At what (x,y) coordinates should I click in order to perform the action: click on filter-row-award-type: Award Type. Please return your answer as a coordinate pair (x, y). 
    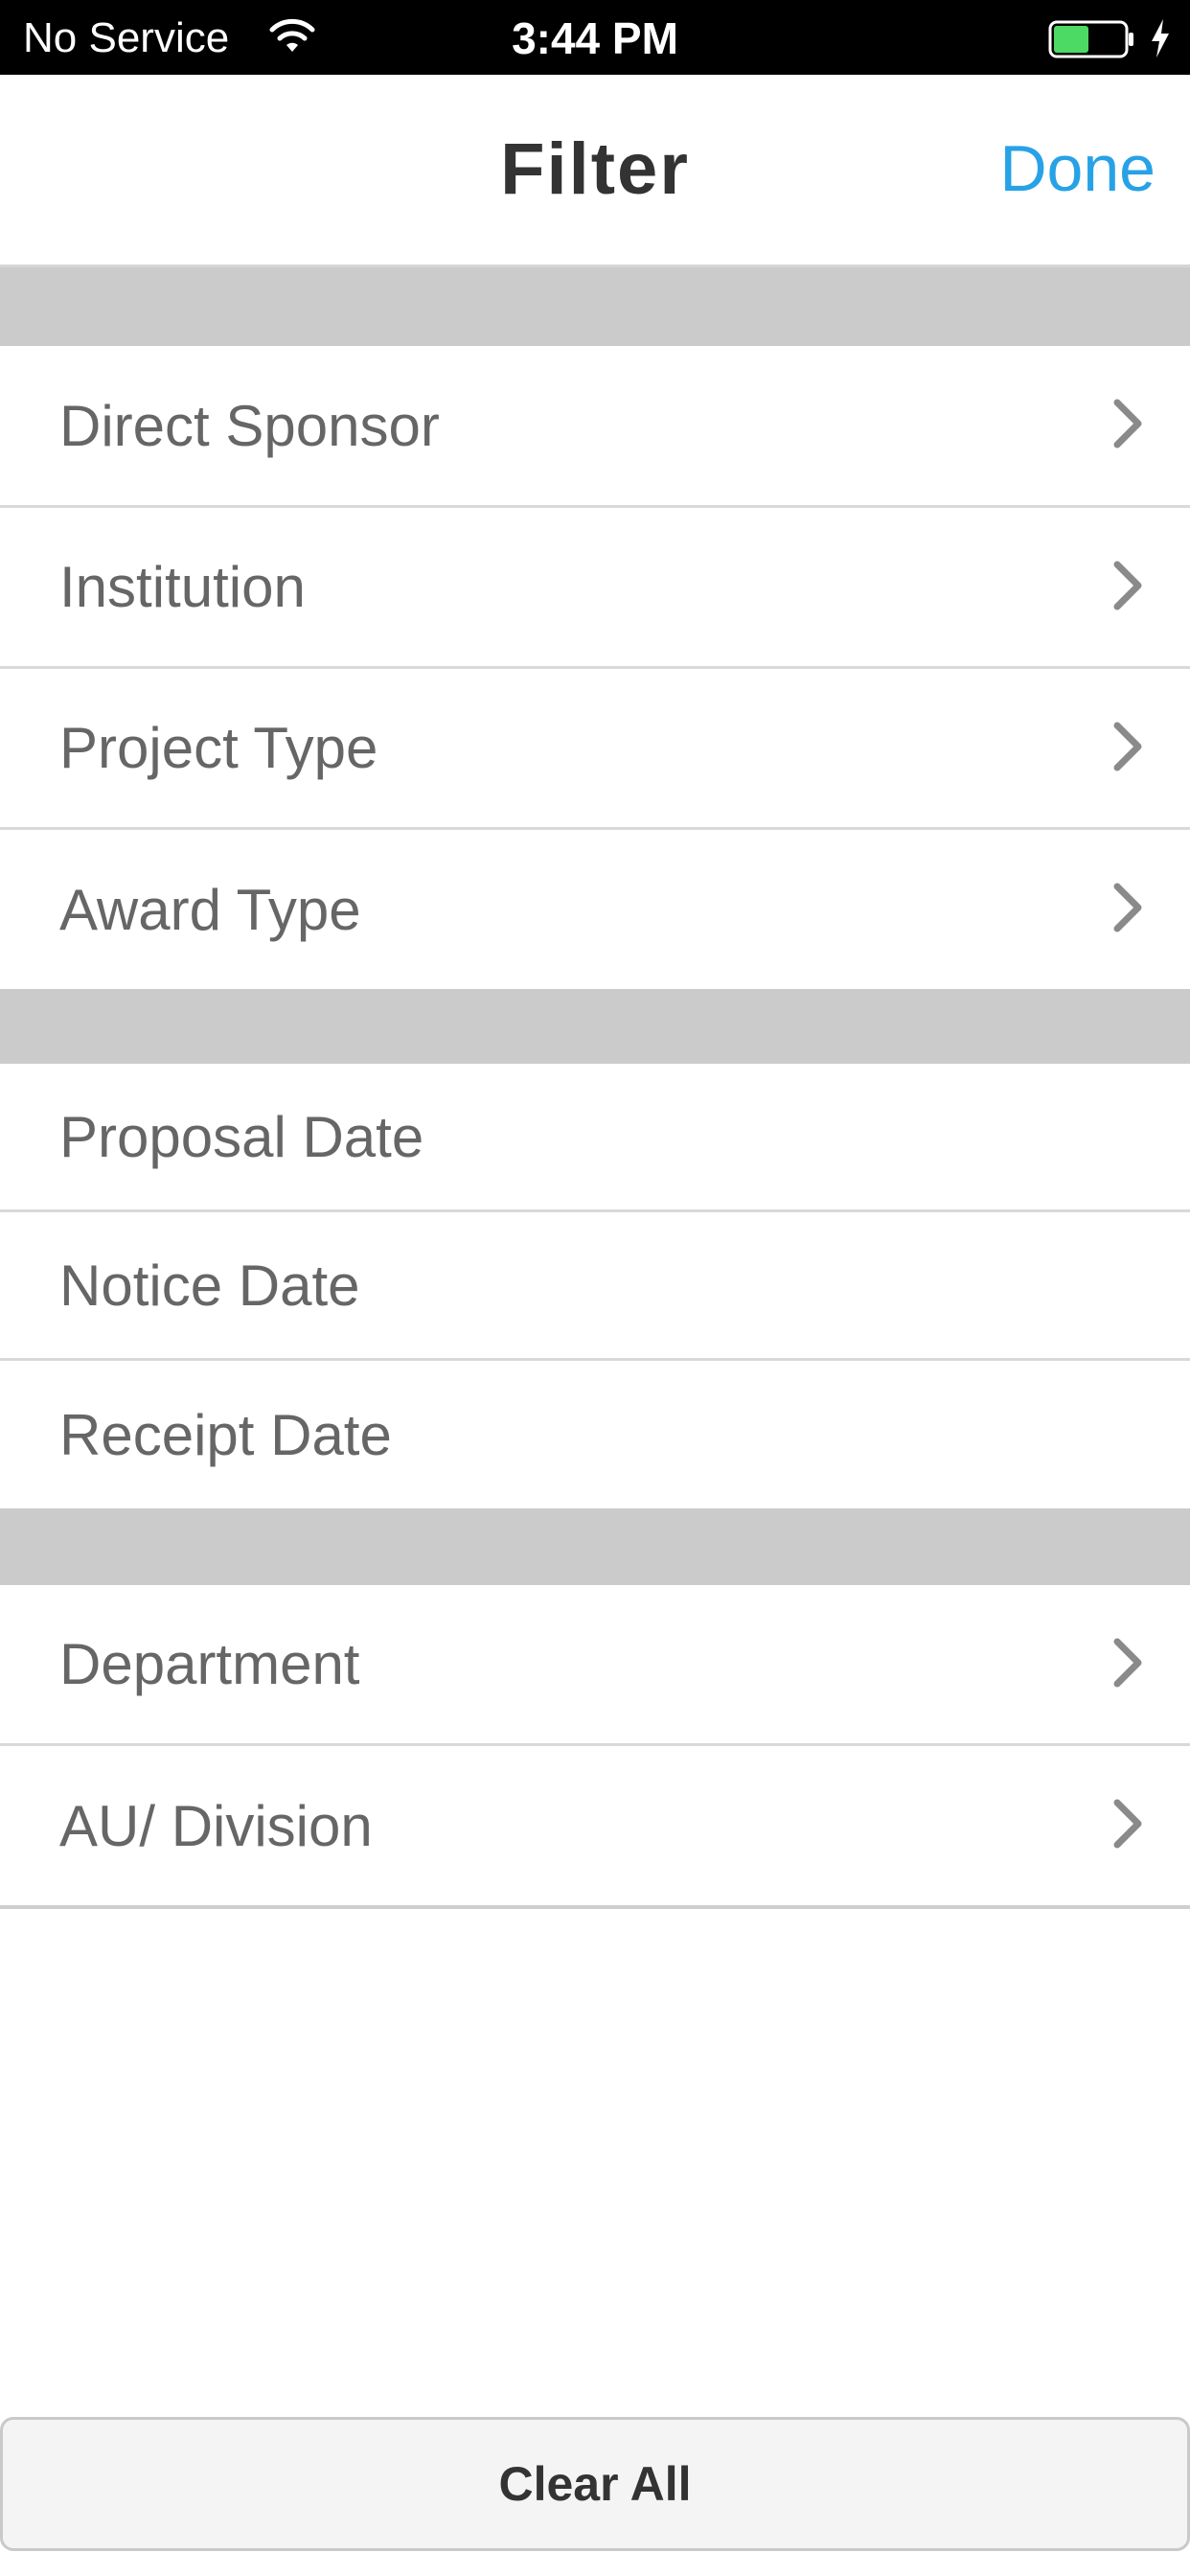
    Looking at the image, I should click on (595, 909).